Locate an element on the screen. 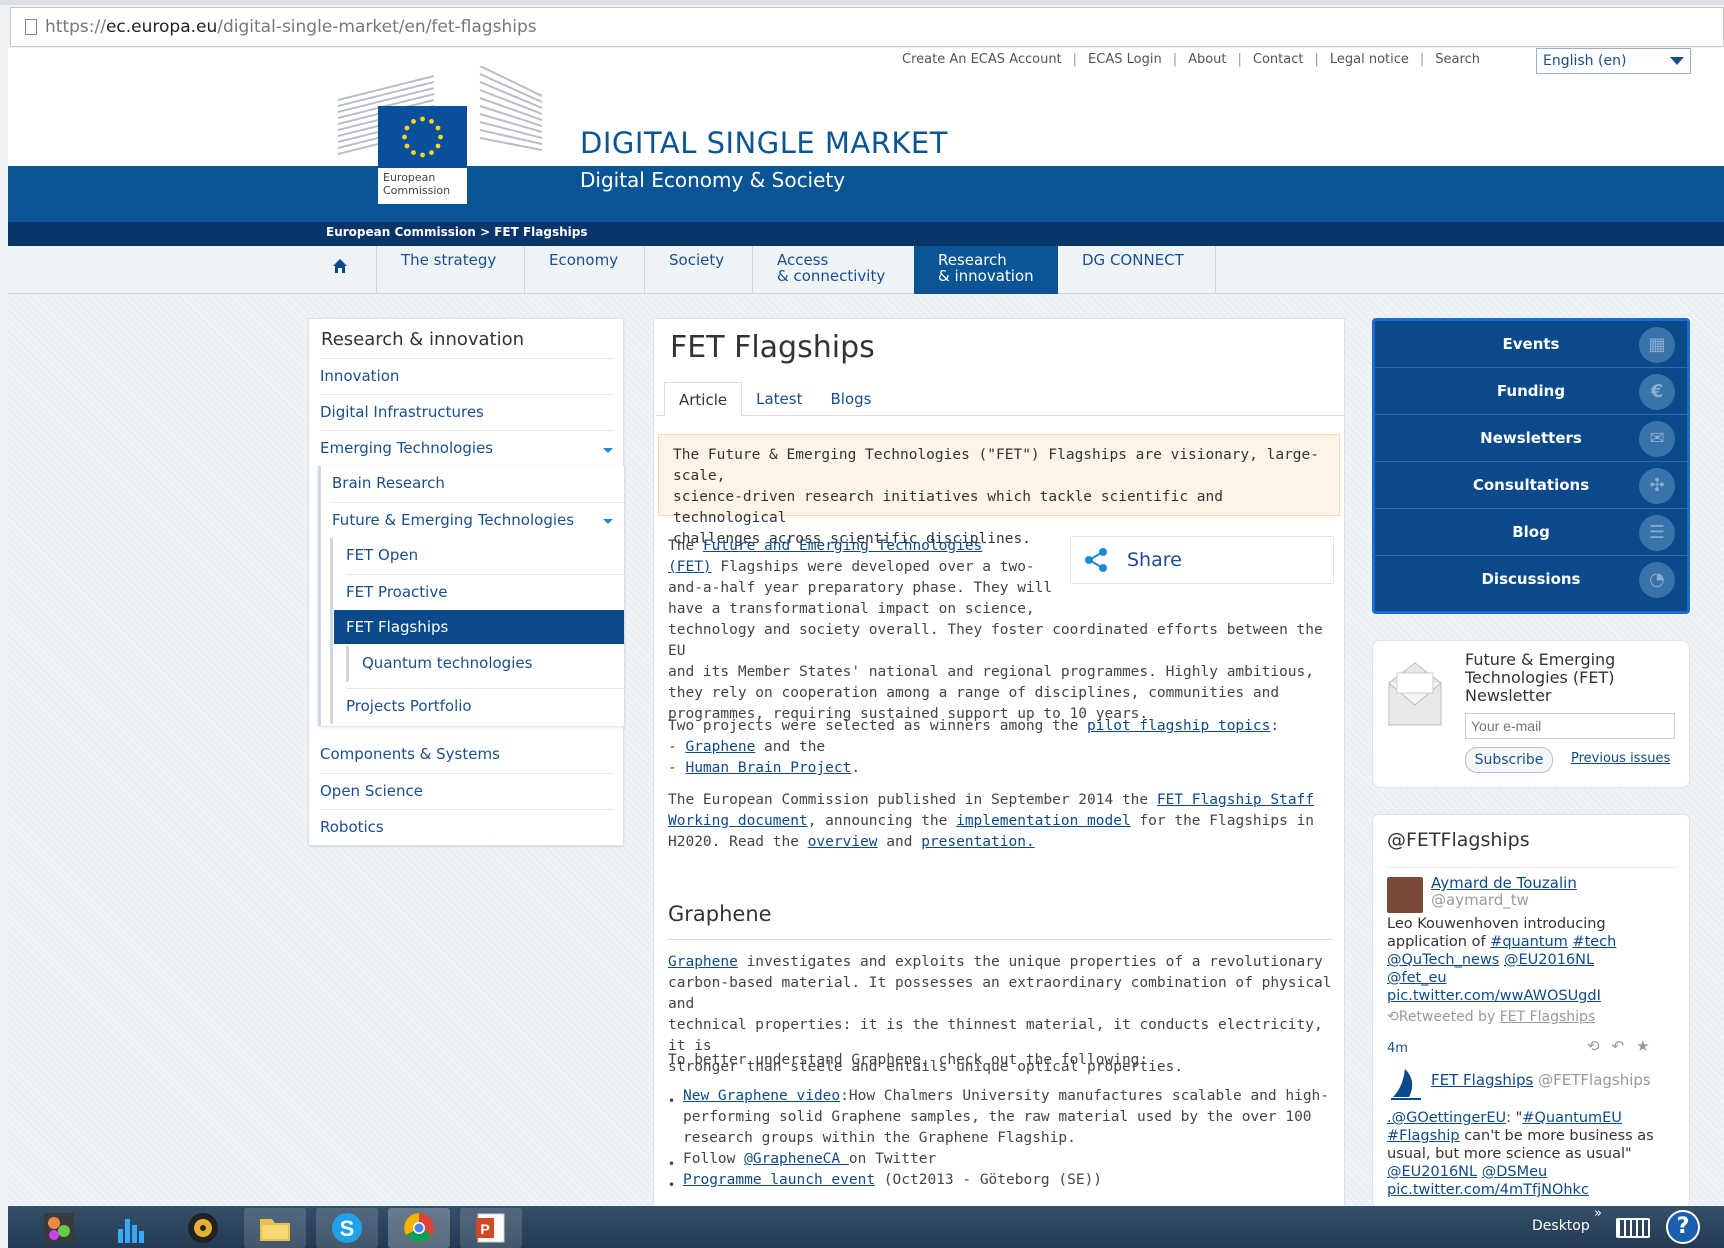  caret-down-icon is located at coordinates (608, 521).